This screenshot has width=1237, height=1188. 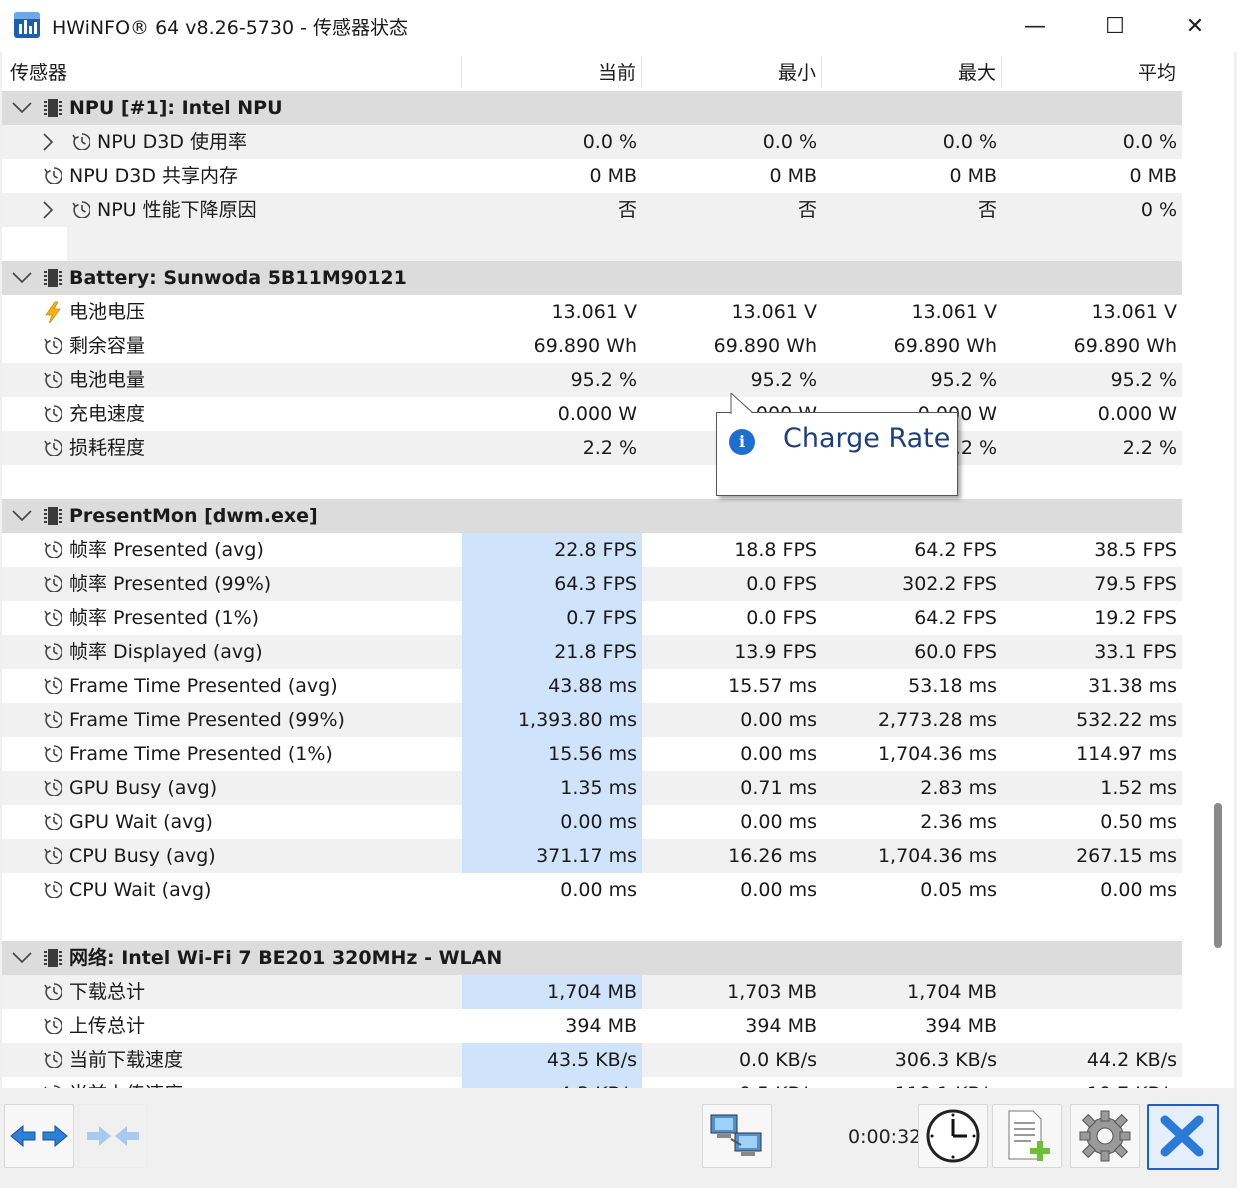 What do you see at coordinates (937, 856) in the screenshot?
I see `value-max: 1,704.36 ms` at bounding box center [937, 856].